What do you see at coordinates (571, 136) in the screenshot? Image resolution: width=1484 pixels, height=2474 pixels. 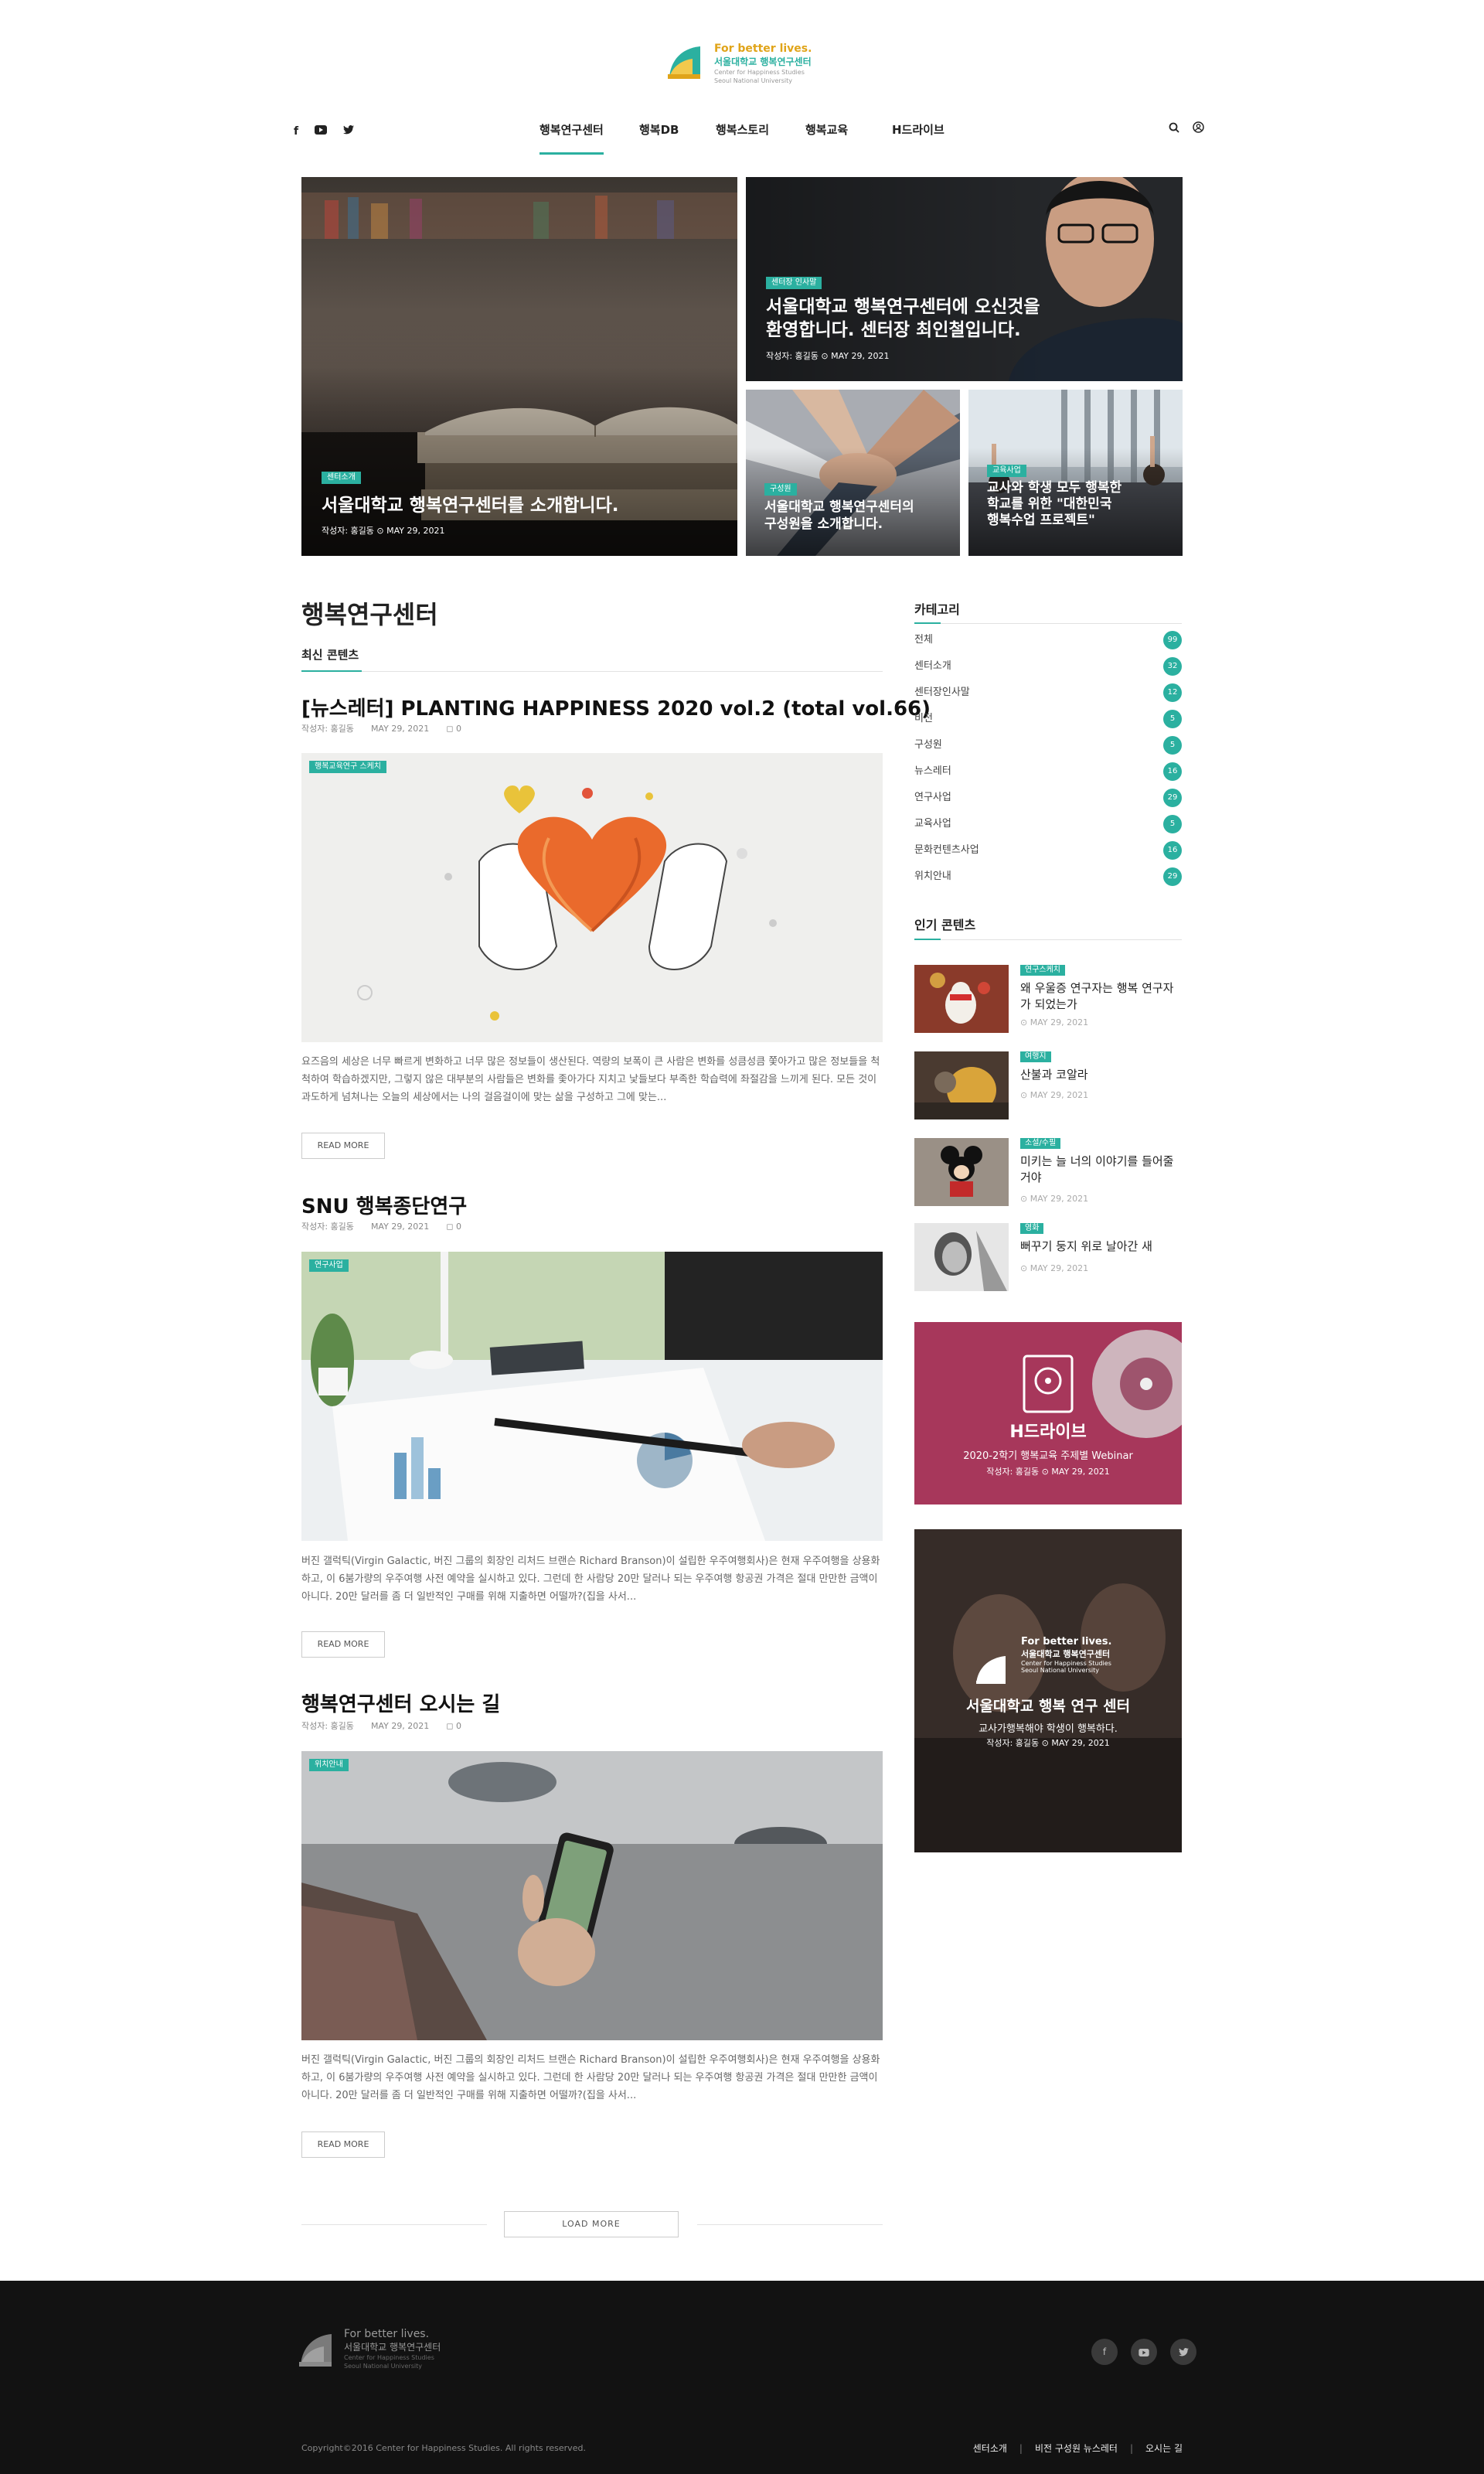 I see `nav-item-center: 행복연구센터` at bounding box center [571, 136].